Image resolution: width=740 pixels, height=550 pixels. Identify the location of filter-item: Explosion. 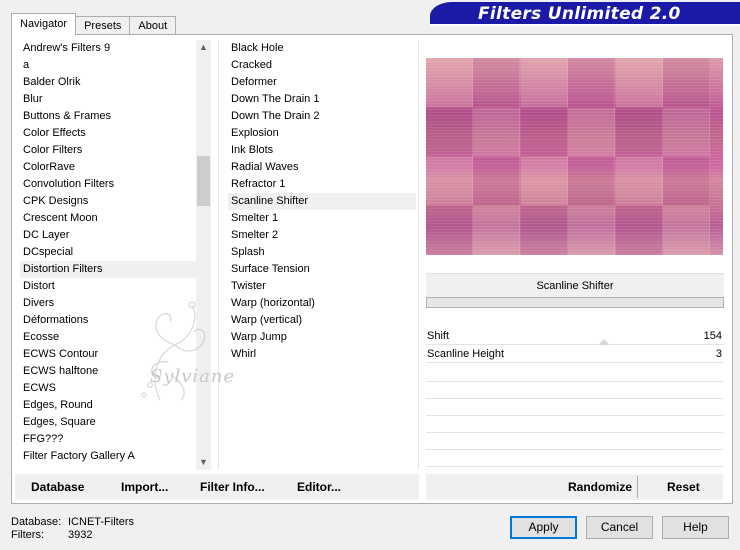
(322, 133).